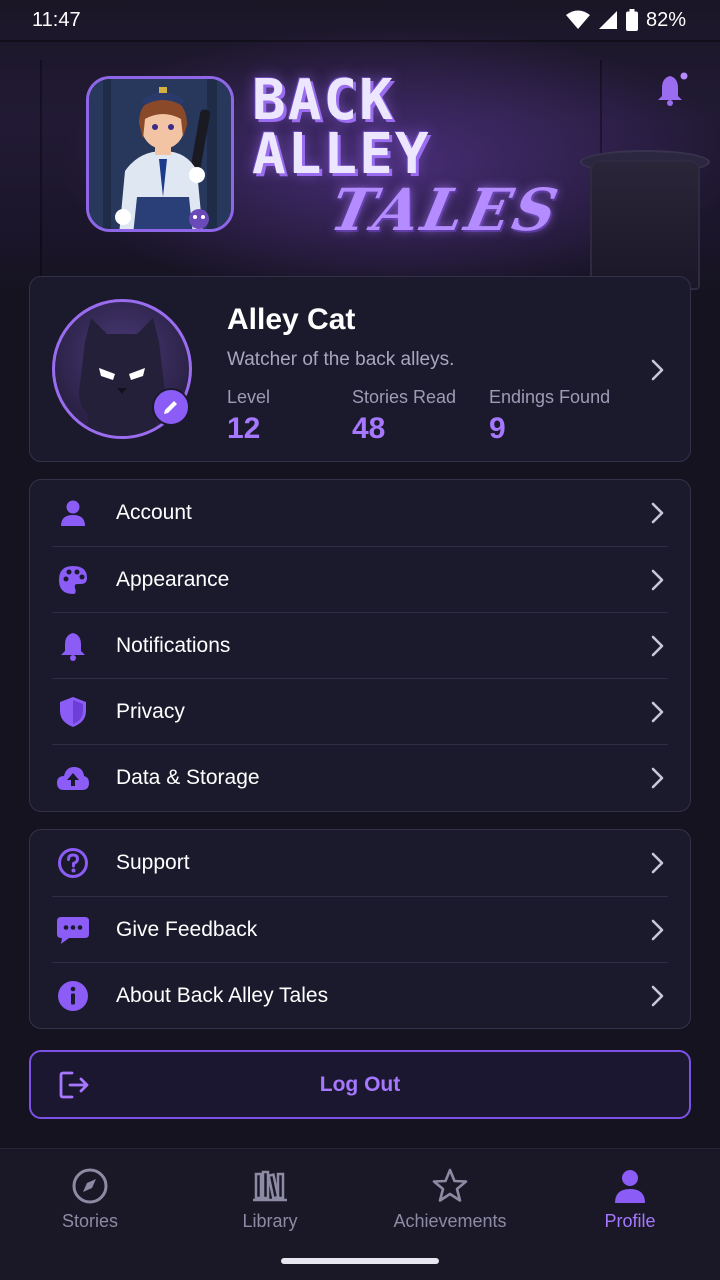 The height and width of the screenshot is (1280, 720). I want to click on pencil-icon, so click(170, 407).